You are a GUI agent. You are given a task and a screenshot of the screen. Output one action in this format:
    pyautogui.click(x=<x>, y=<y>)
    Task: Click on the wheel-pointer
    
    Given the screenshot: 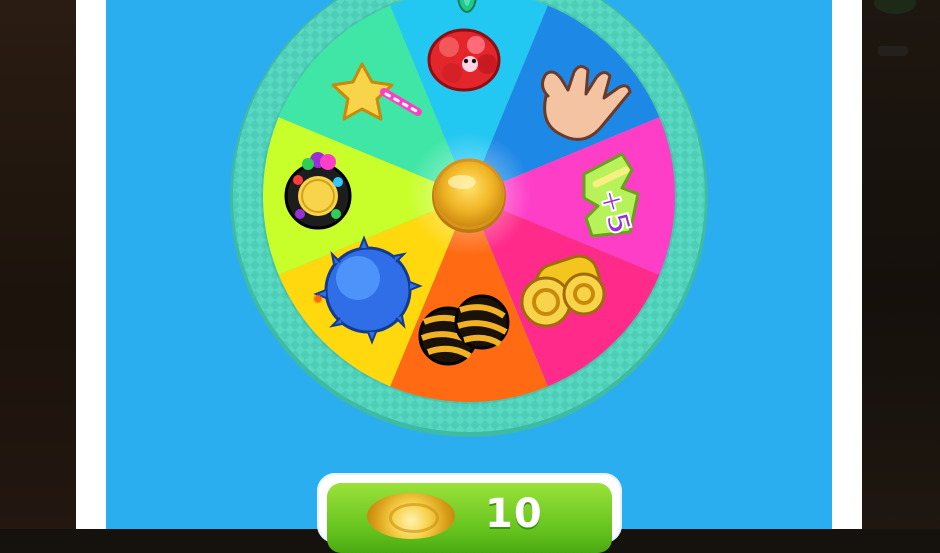 What is the action you would take?
    pyautogui.click(x=467, y=6)
    